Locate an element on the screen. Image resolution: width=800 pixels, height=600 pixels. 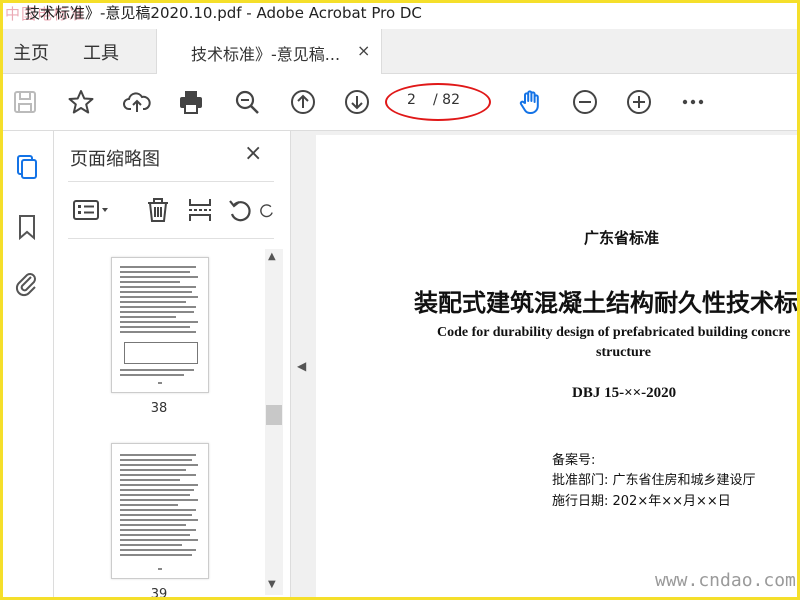
red-highlight-oval is located at coordinates (438, 102).